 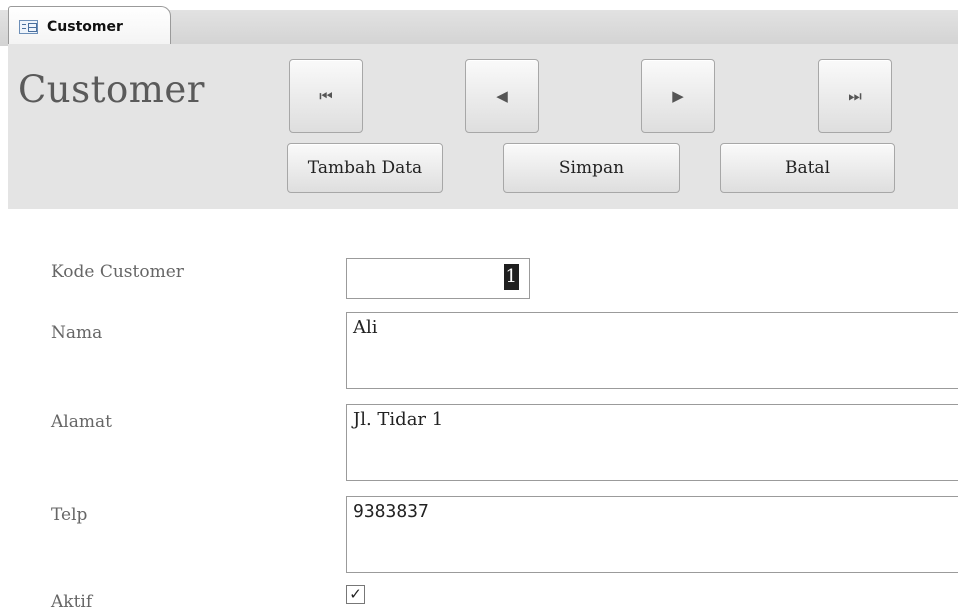 I want to click on first-record-button: ⏮, so click(x=326, y=96).